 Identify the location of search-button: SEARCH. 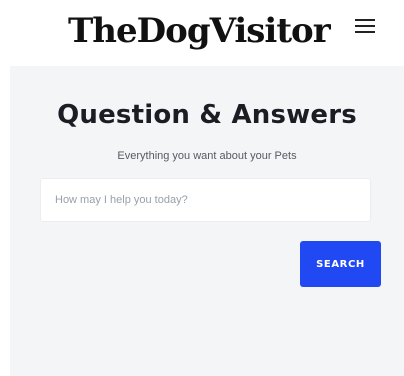
(340, 264).